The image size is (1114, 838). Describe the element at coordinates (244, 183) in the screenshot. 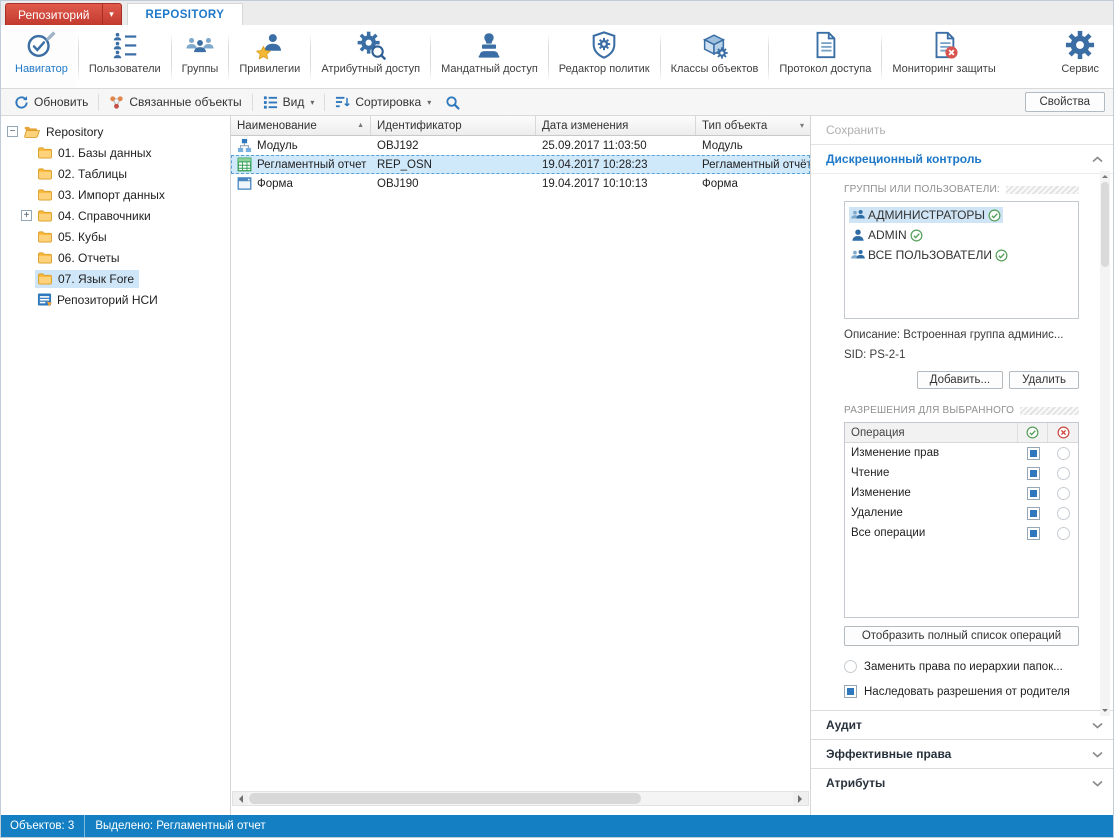

I see `form-icon` at that location.